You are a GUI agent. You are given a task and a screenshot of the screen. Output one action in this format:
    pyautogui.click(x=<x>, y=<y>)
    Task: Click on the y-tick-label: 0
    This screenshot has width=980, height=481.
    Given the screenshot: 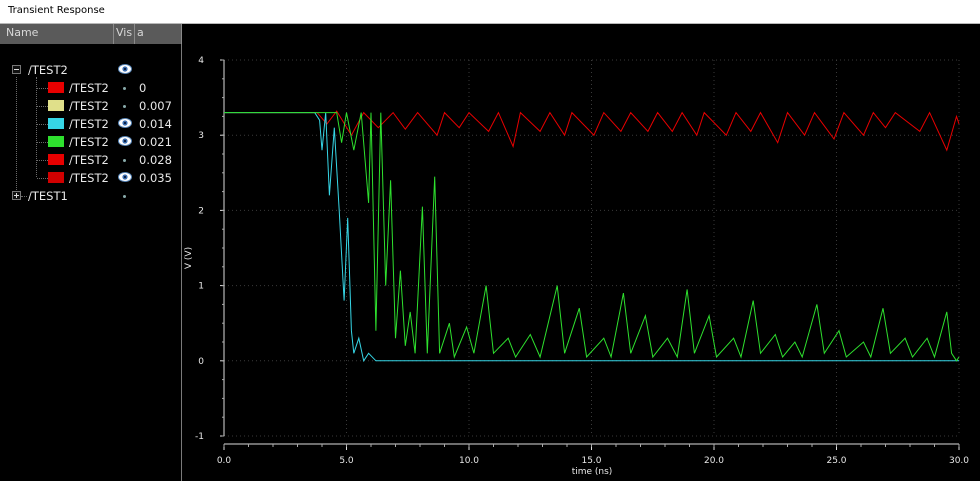 What is the action you would take?
    pyautogui.click(x=201, y=362)
    